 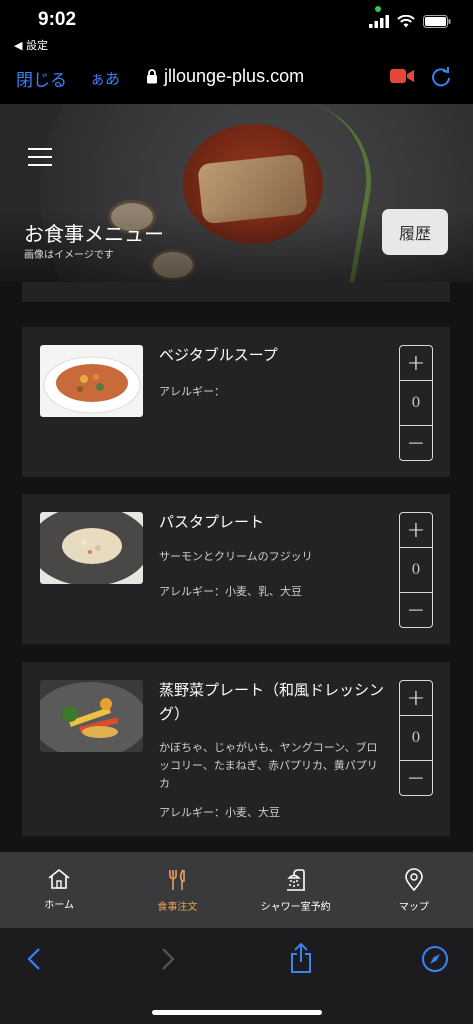 I want to click on status-icons, so click(x=410, y=21).